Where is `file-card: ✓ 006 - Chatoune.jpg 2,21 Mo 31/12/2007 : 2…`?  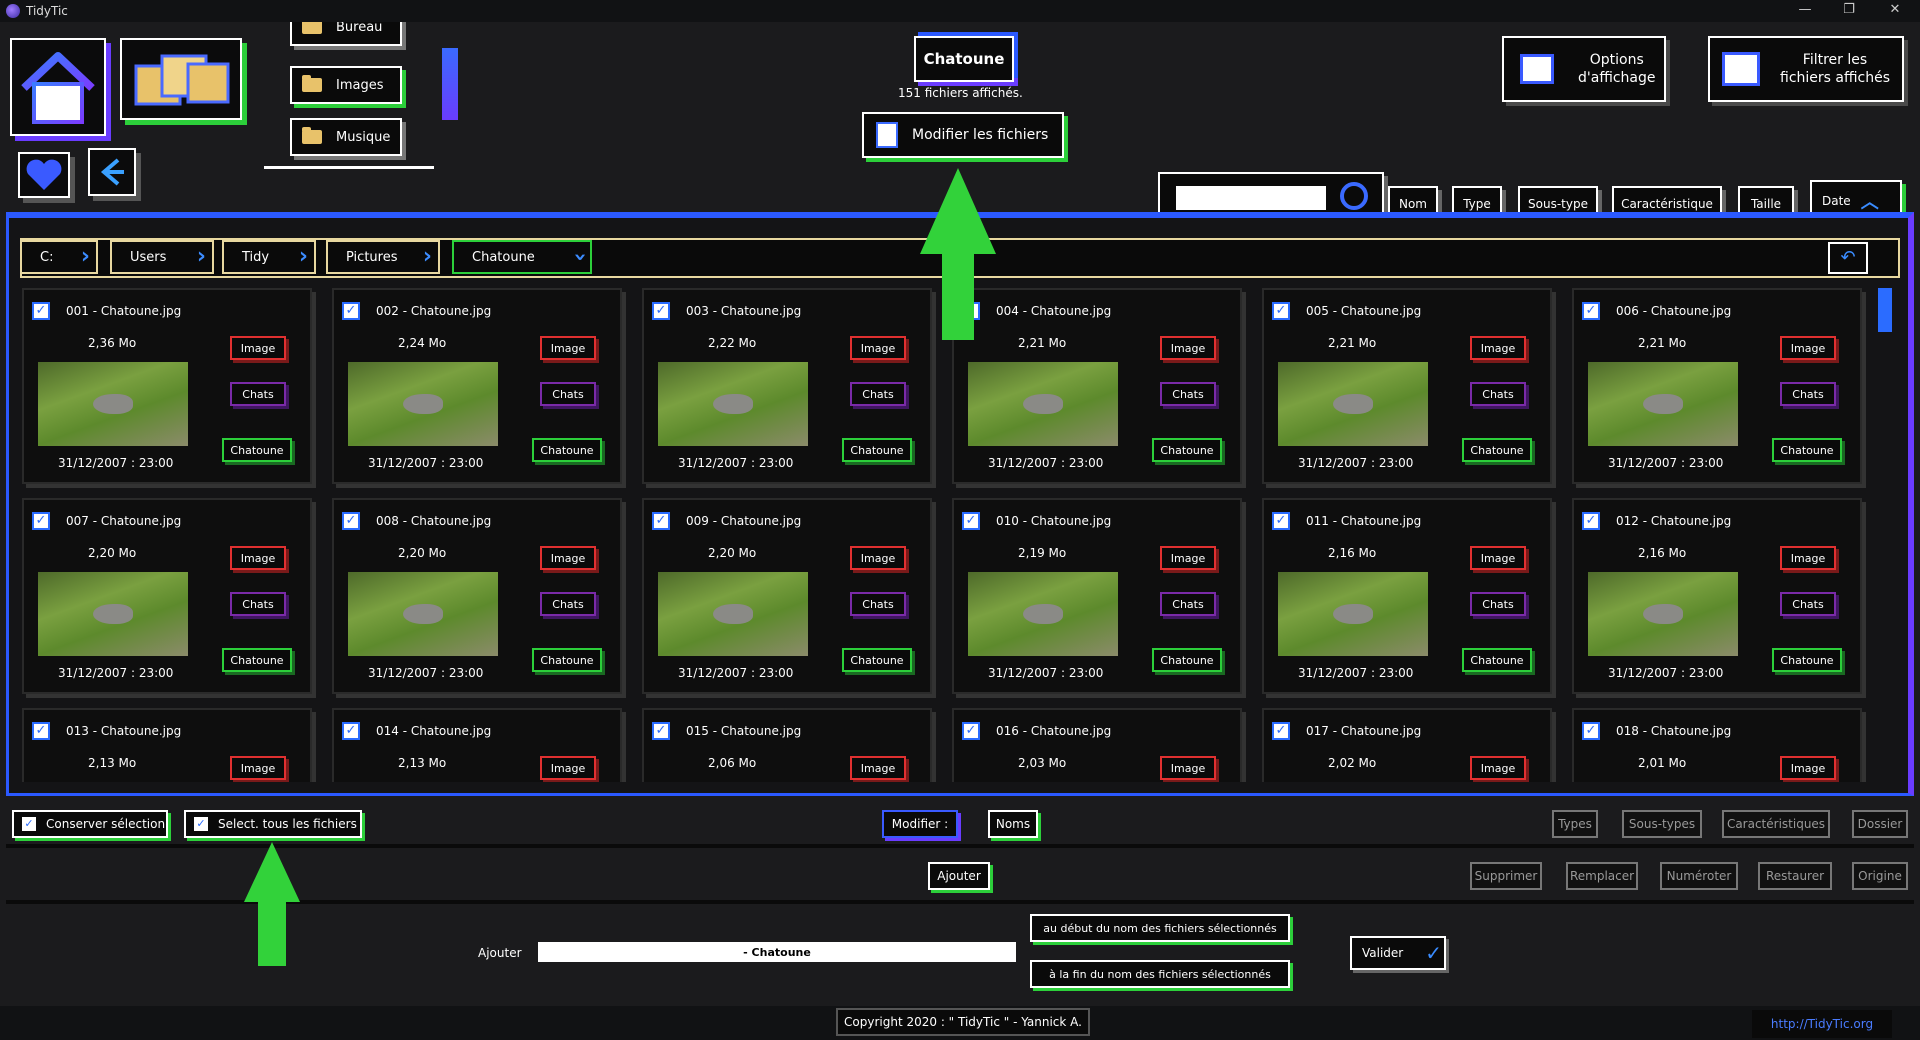
file-card: ✓ 006 - Chatoune.jpg 2,21 Mo 31/12/2007 : 2… is located at coordinates (1717, 386).